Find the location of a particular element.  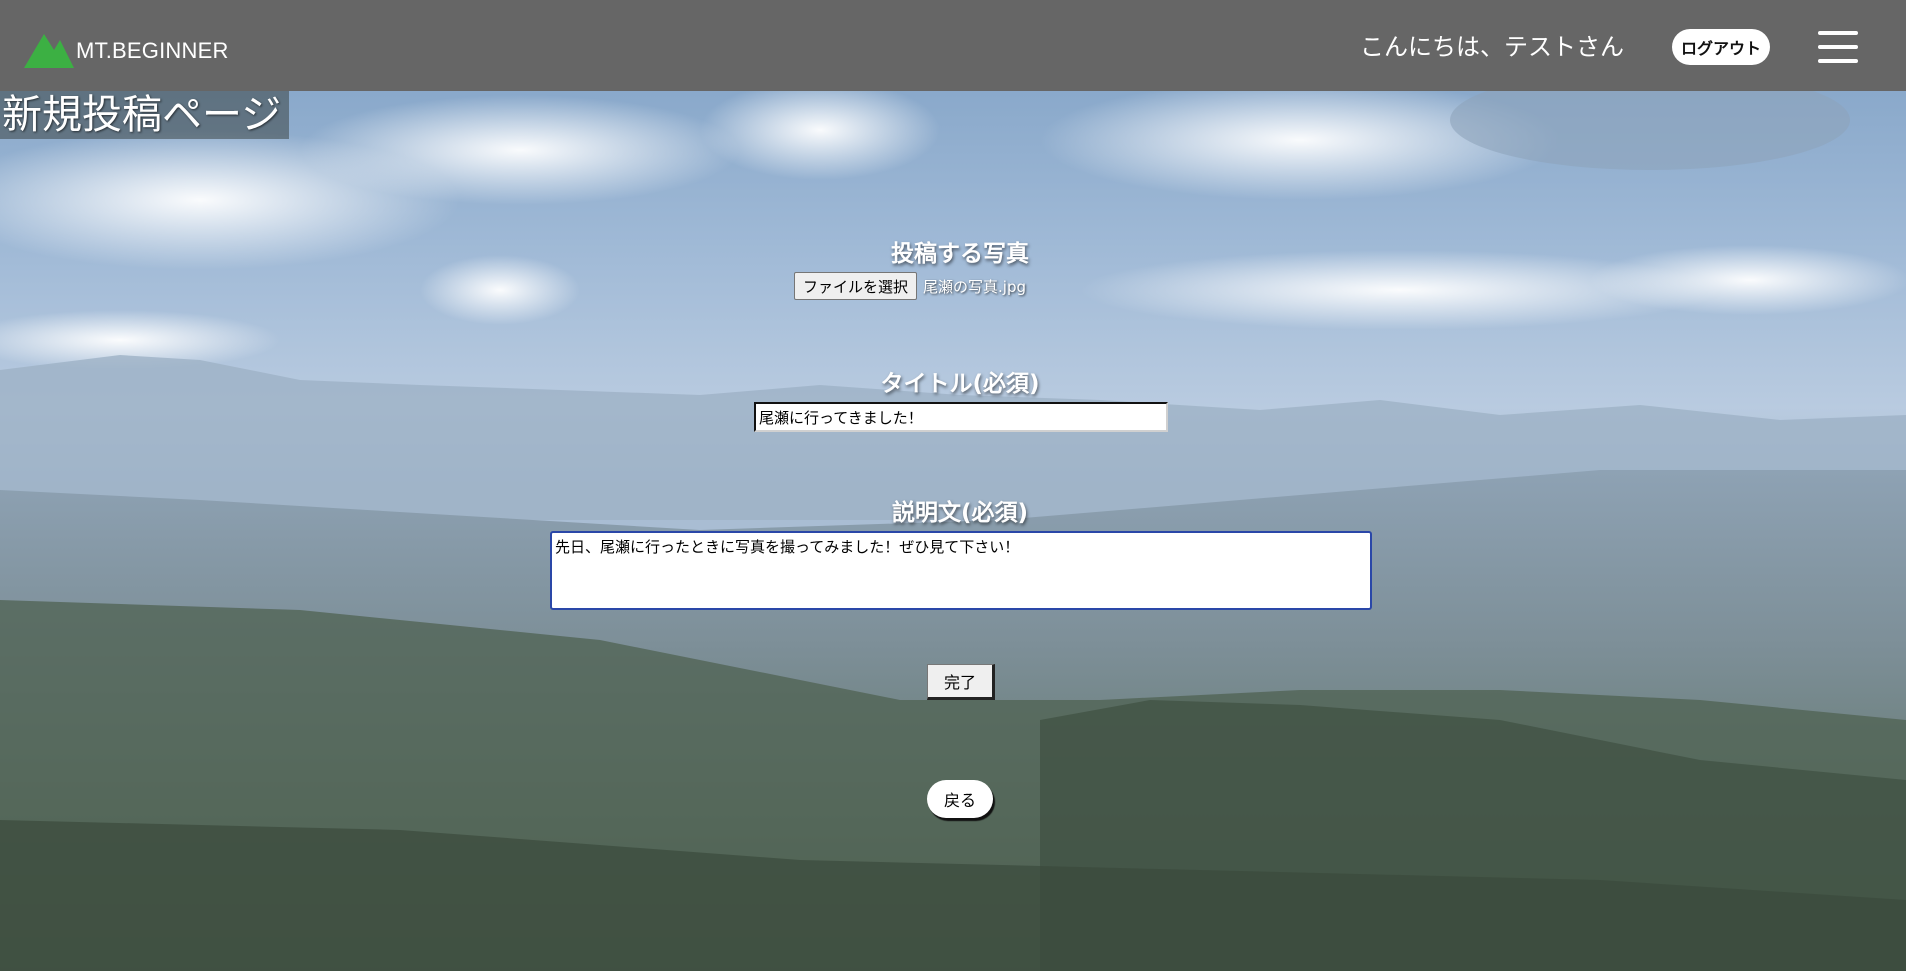

title-input is located at coordinates (961, 417).